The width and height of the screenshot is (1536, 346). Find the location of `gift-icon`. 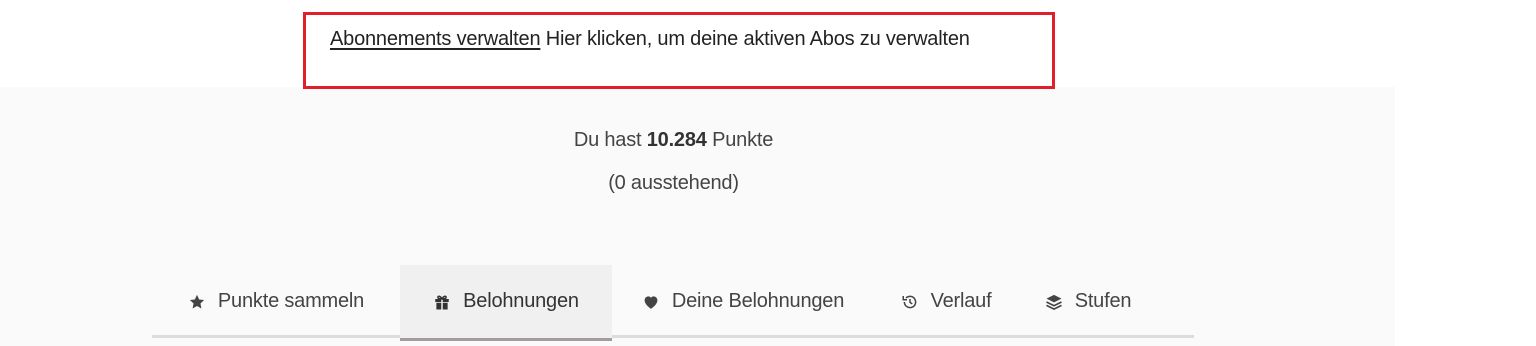

gift-icon is located at coordinates (442, 302).